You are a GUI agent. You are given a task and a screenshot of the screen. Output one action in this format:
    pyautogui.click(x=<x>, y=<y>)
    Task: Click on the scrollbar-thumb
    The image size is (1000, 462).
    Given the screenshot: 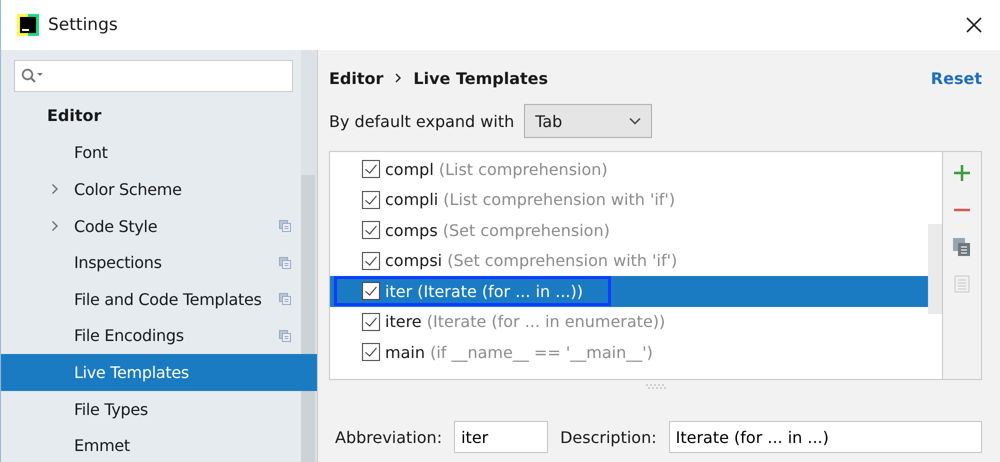 What is the action you would take?
    pyautogui.click(x=935, y=269)
    